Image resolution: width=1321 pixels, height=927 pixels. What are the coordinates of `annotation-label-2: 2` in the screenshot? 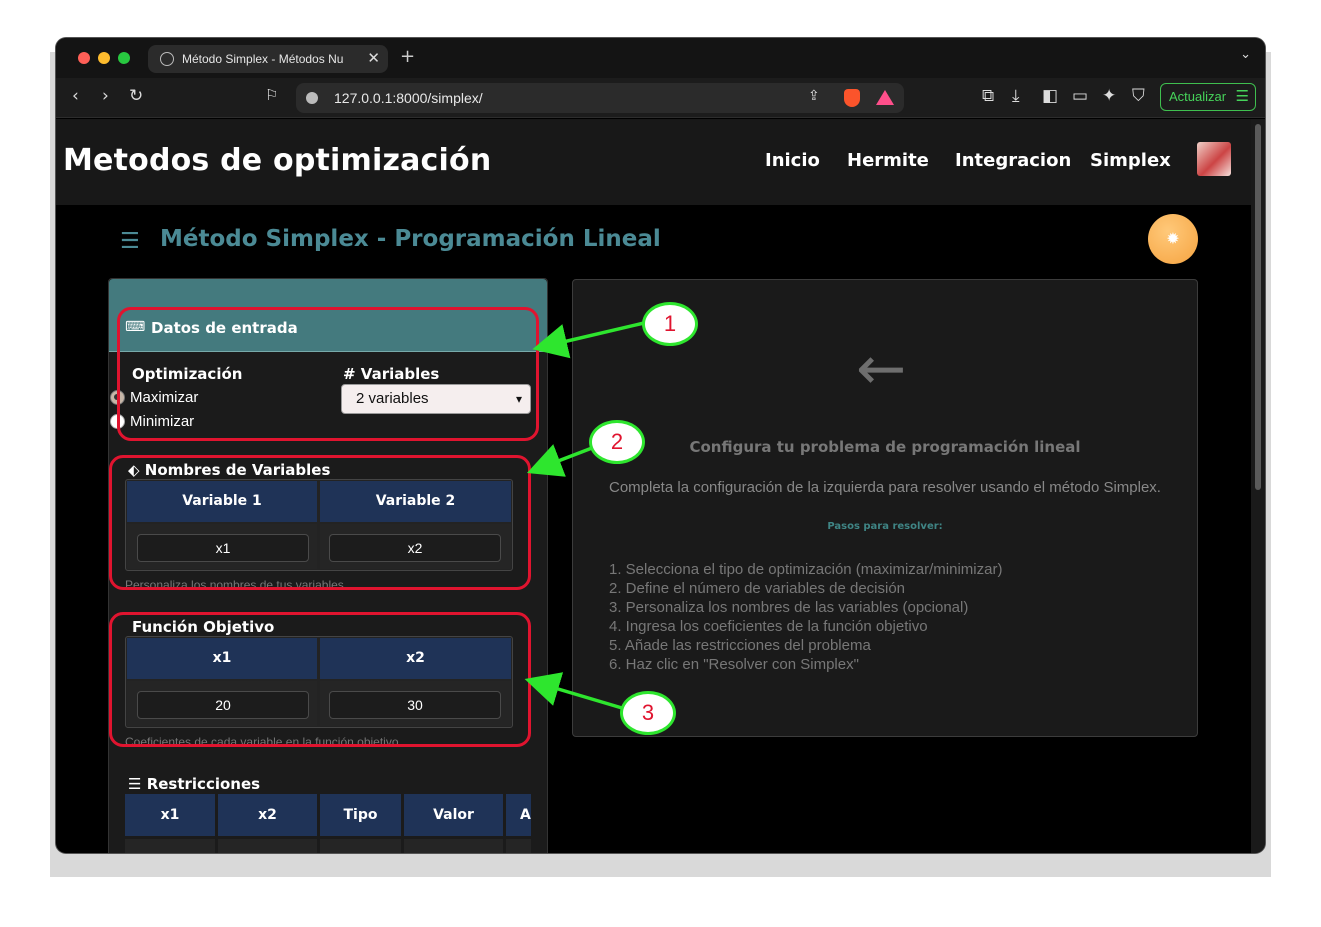 It's located at (617, 442).